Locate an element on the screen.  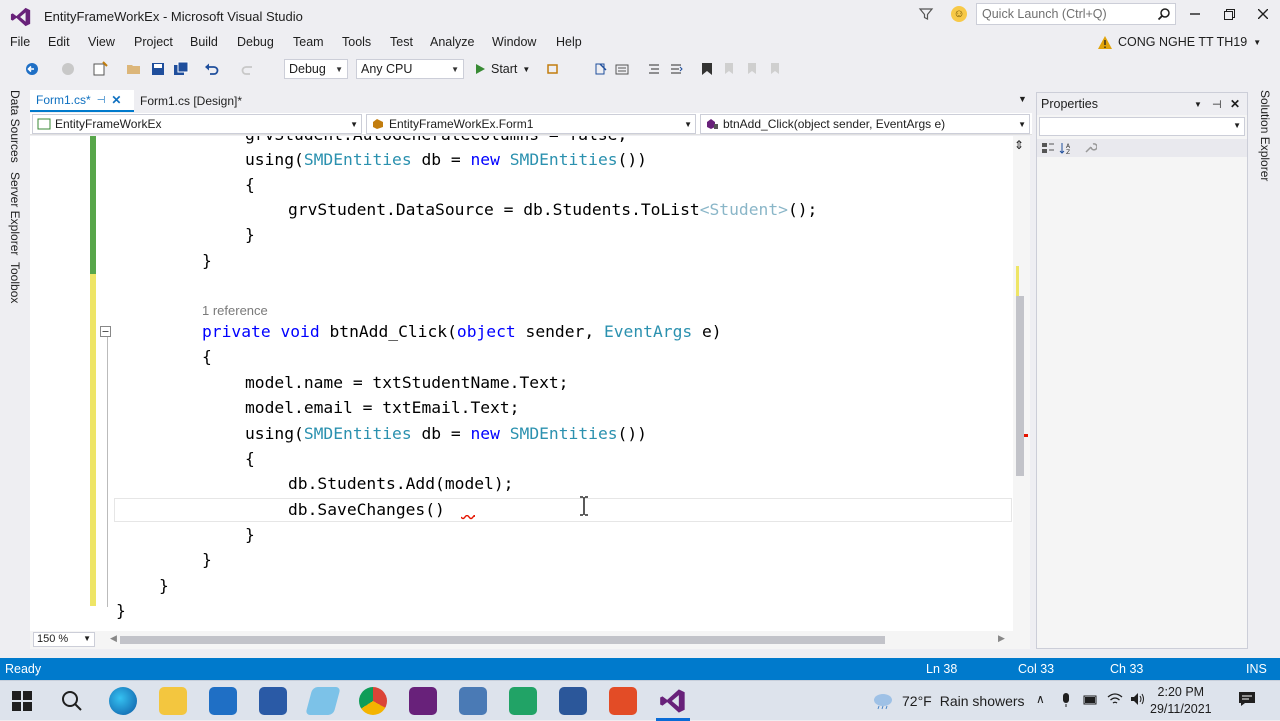
type-dropdown: EntityFrameWorkEx.Form1 ▼ is located at coordinates (531, 124).